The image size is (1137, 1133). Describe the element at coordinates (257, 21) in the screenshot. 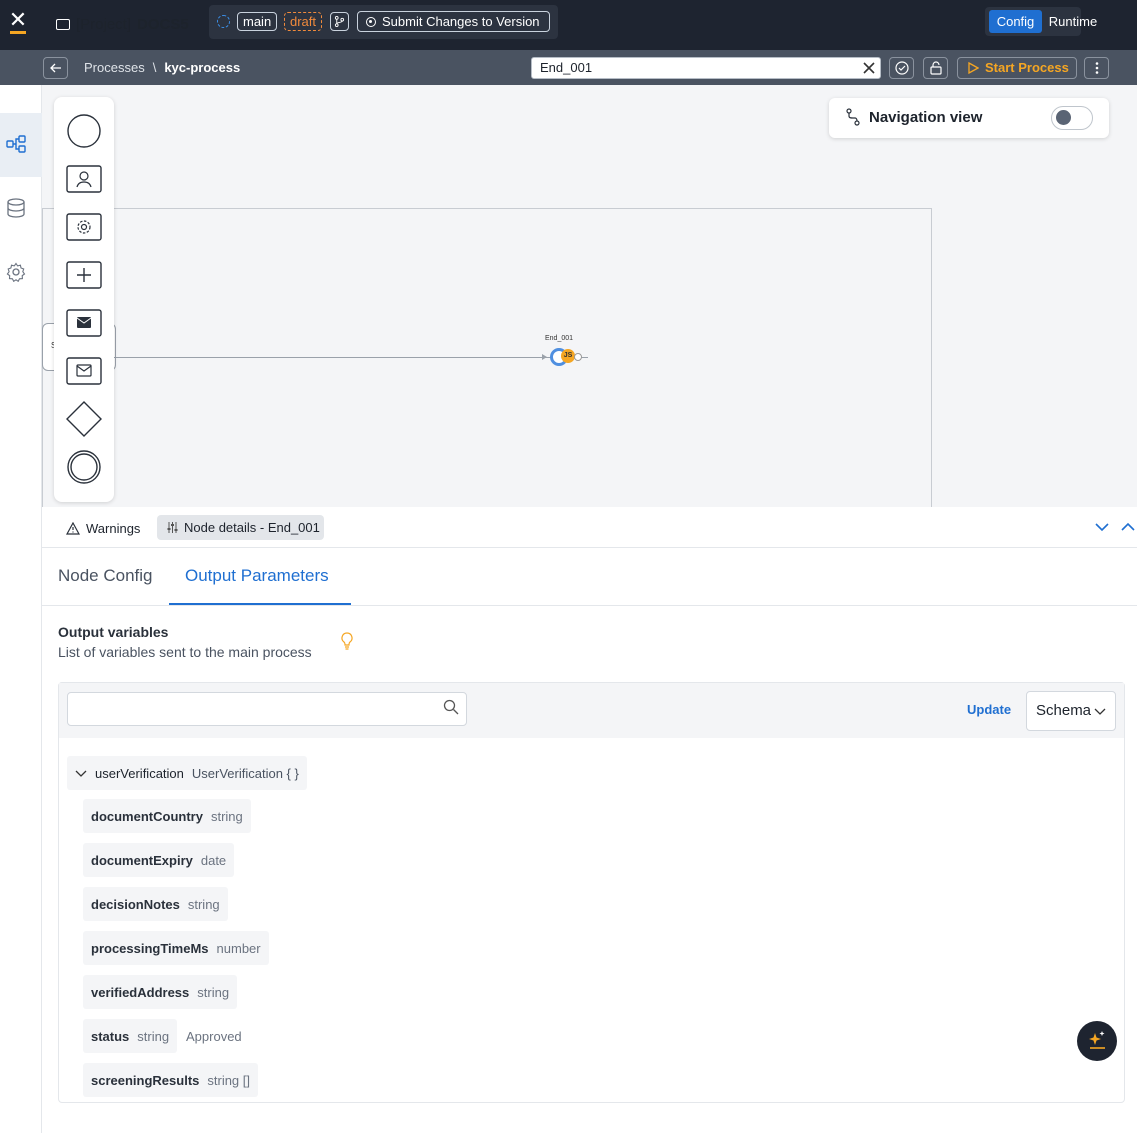

I see `branch-pill: main` at that location.